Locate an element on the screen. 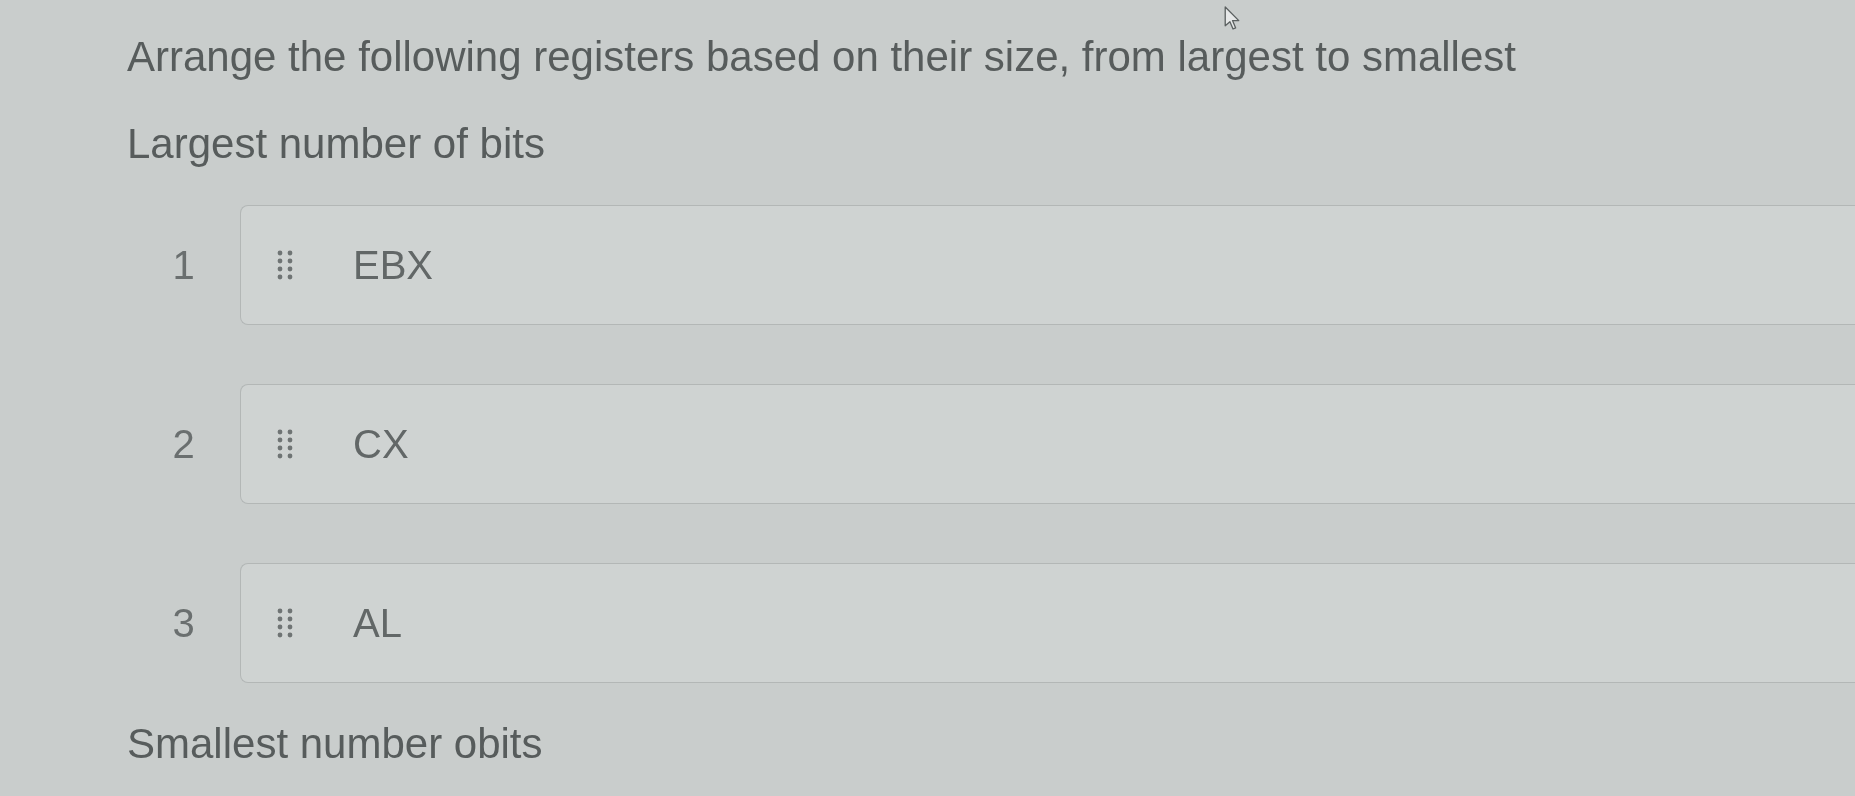 The height and width of the screenshot is (796, 1855). position-number: 3 is located at coordinates (183, 623).